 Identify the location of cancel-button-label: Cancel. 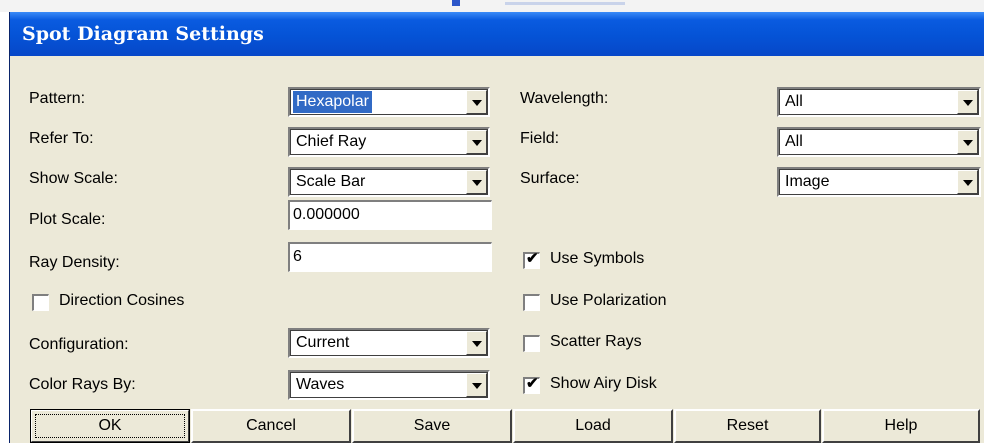
(271, 425).